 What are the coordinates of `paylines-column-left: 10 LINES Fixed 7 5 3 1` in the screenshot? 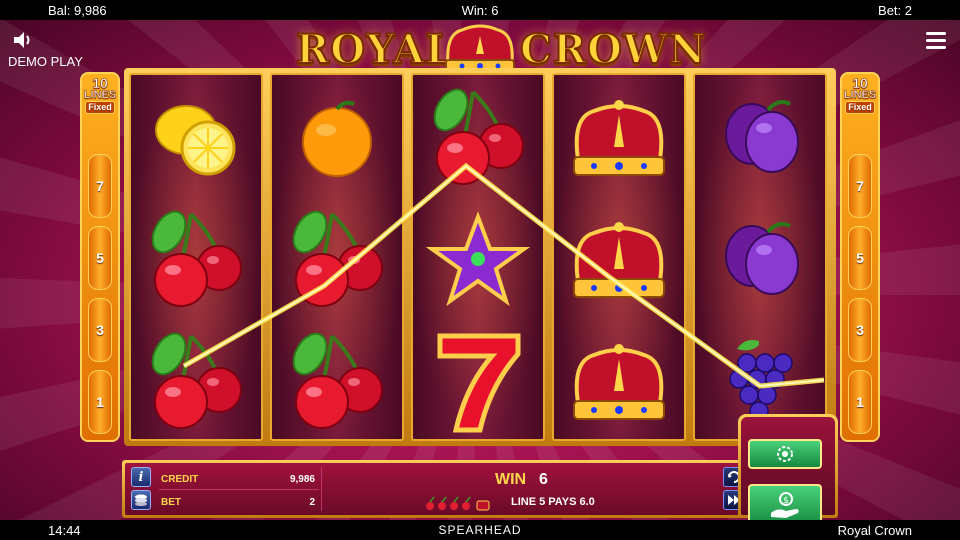 It's located at (100, 257).